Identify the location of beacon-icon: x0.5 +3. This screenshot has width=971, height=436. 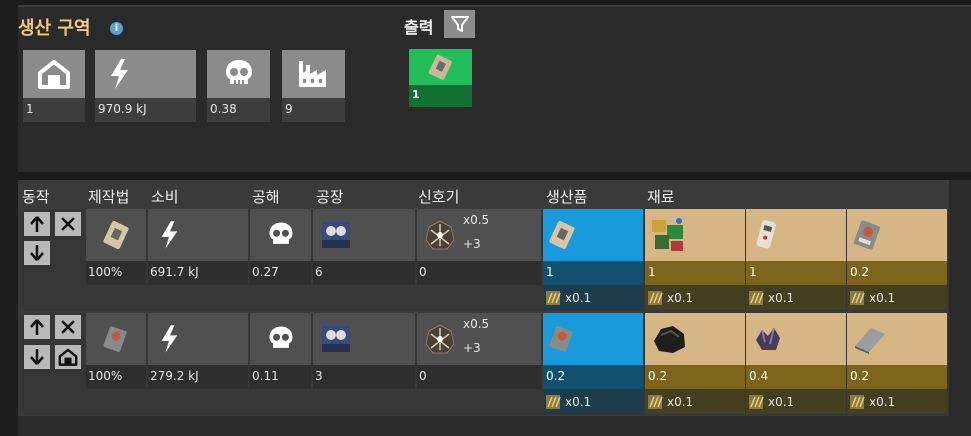
(479, 235).